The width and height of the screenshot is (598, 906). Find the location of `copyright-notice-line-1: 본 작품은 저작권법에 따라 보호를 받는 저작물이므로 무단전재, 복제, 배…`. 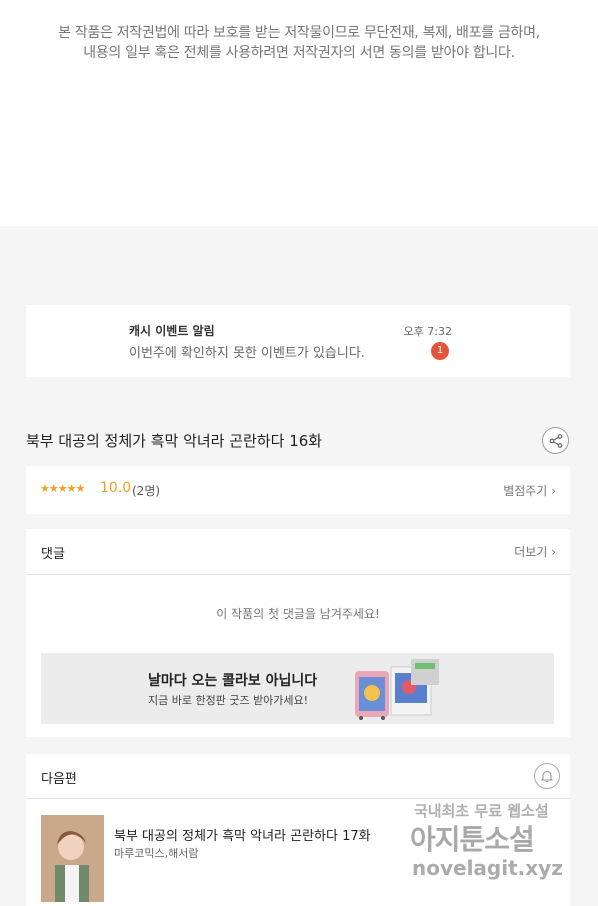

copyright-notice-line-1: 본 작품은 저작권법에 따라 보호를 받는 저작물이므로 무단전재, 복제, 배… is located at coordinates (299, 33).